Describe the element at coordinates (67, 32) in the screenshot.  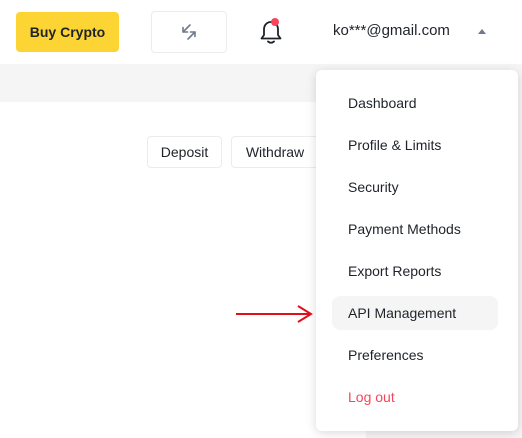
I see `buy-crypto-button: Buy Crypto` at that location.